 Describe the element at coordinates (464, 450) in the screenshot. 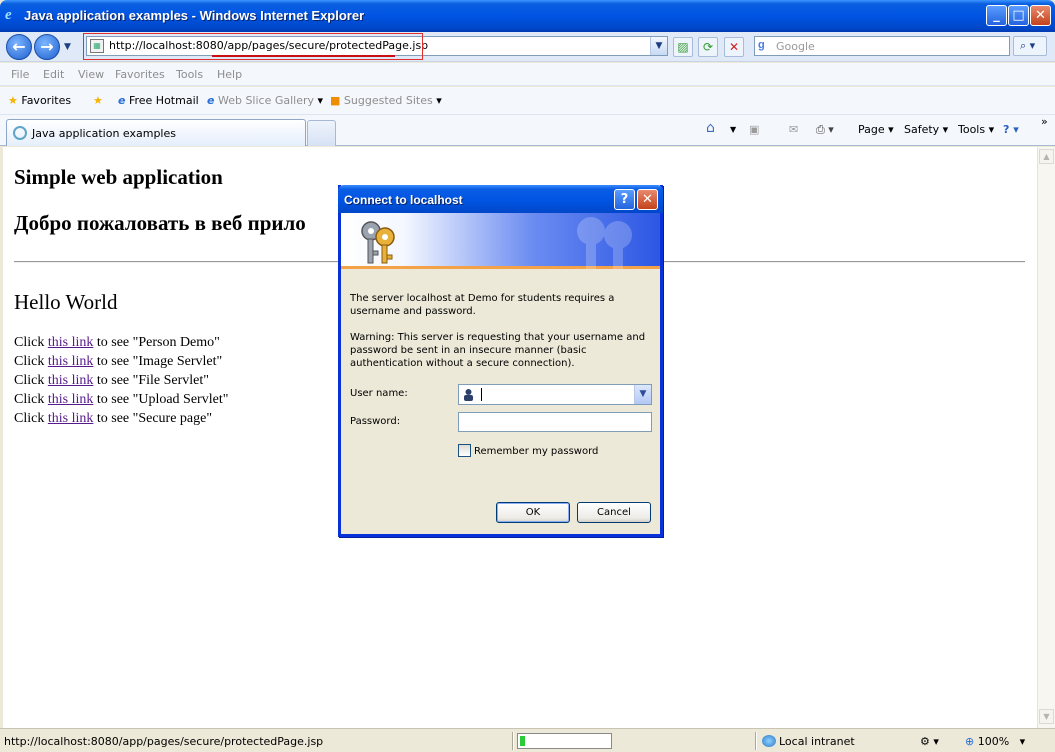

I see `checkbox-icon` at that location.